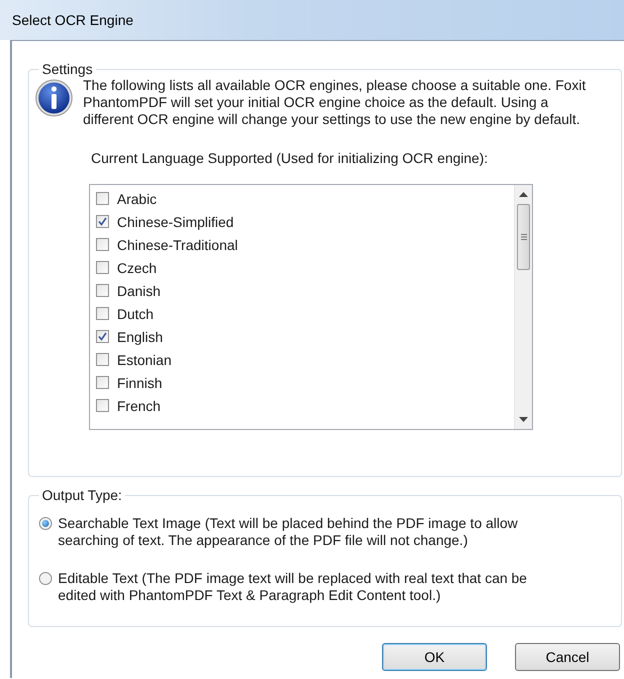 Image resolution: width=624 pixels, height=679 pixels. Describe the element at coordinates (144, 360) in the screenshot. I see `language-label: Estonian` at that location.